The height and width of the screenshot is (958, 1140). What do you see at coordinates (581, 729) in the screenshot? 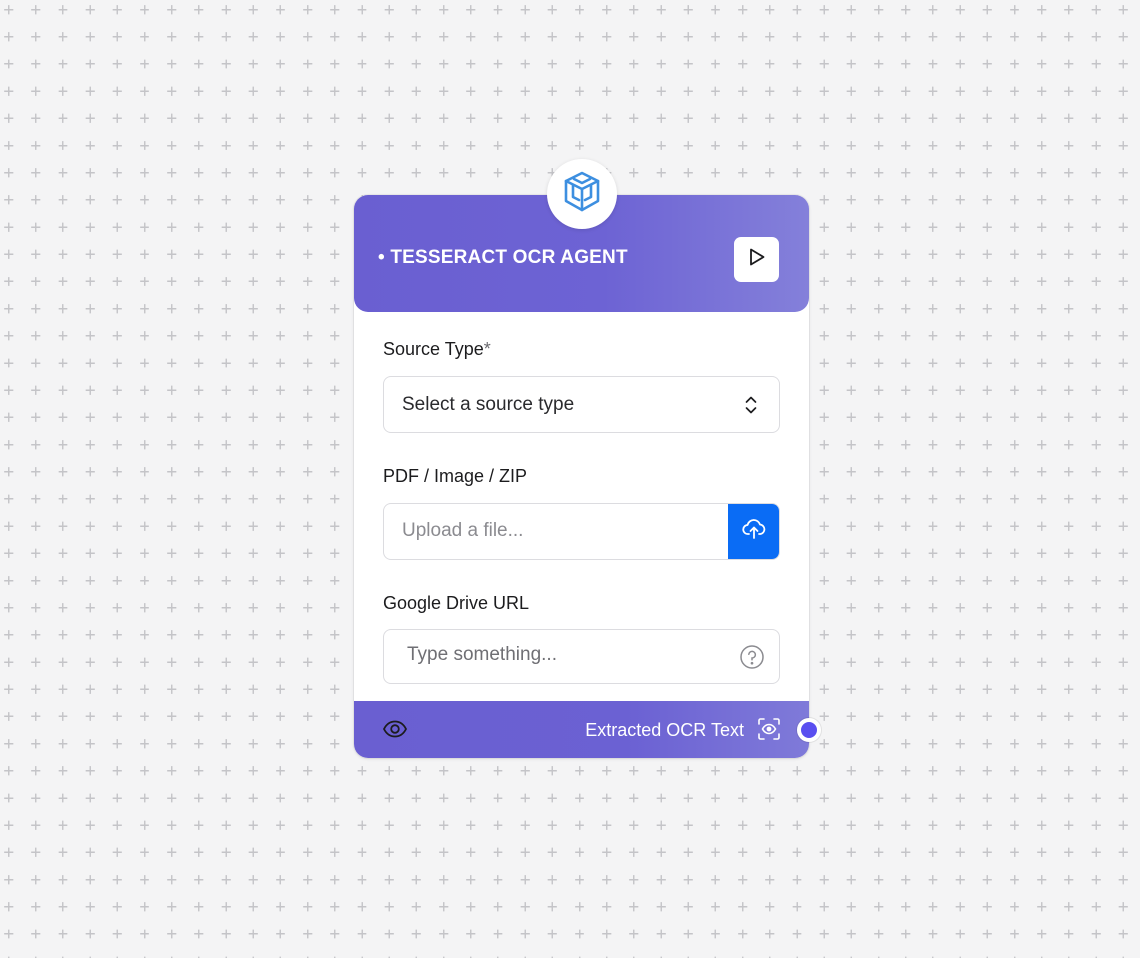
I see `node-footer: Extracted OCR Text` at bounding box center [581, 729].